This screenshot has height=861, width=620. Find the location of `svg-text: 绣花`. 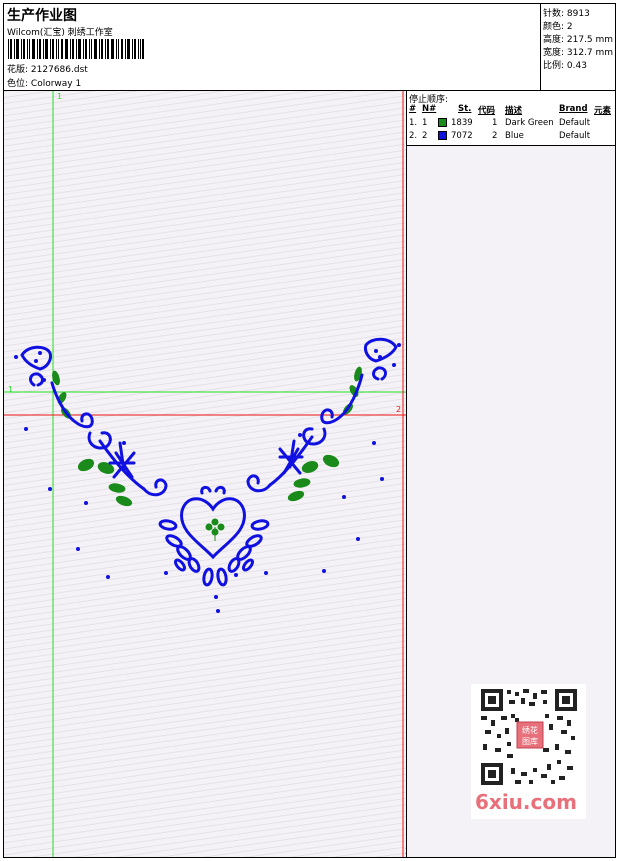

svg-text: 绣花 is located at coordinates (530, 730).